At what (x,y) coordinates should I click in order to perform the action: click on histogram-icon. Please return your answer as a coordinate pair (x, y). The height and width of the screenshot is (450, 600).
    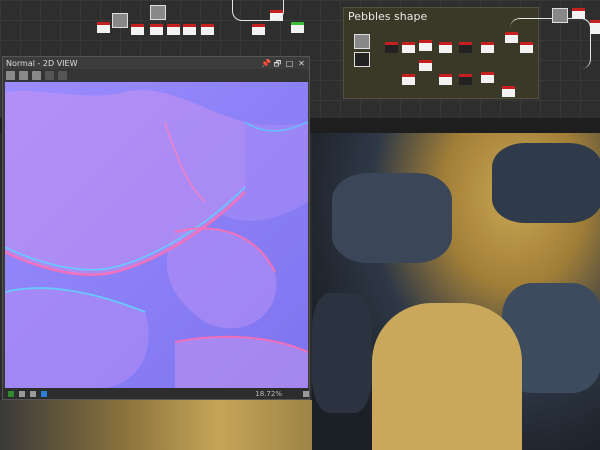
    Looking at the image, I should click on (22, 393).